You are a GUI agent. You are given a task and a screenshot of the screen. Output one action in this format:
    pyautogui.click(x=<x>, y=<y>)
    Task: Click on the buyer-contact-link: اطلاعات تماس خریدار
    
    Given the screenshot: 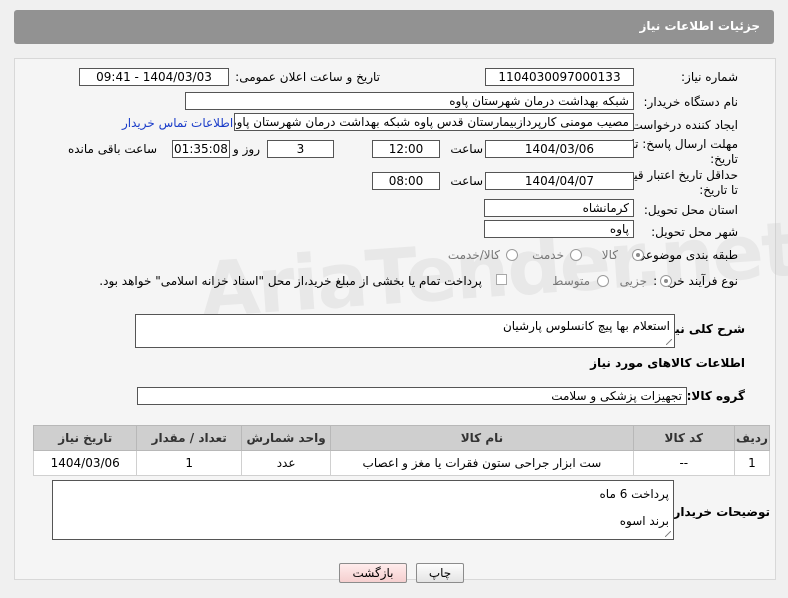 What is the action you would take?
    pyautogui.click(x=177, y=123)
    